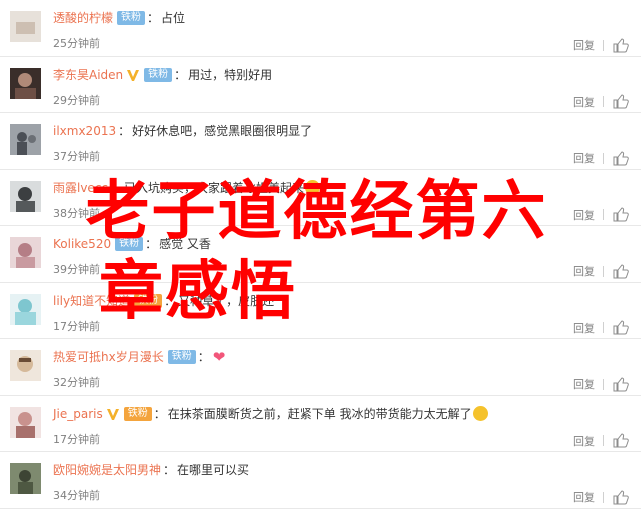 The width and height of the screenshot is (641, 529). What do you see at coordinates (88, 75) in the screenshot?
I see `comment-username: 李东昊Aiden` at bounding box center [88, 75].